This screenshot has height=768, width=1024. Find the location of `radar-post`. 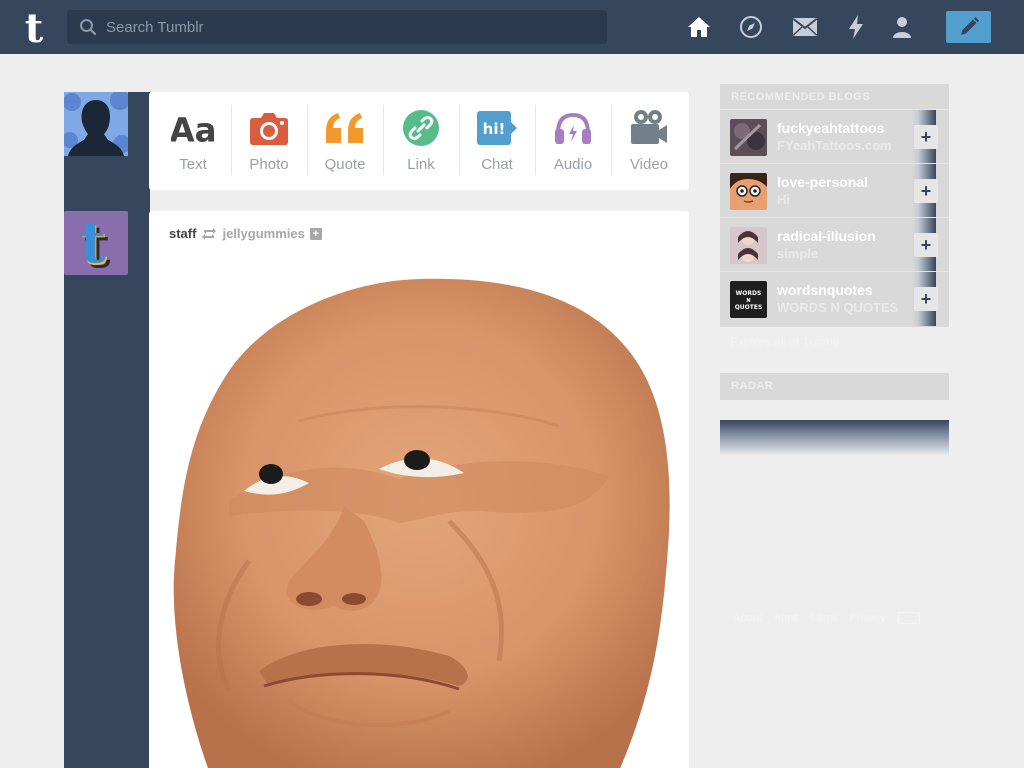

radar-post is located at coordinates (834, 438).